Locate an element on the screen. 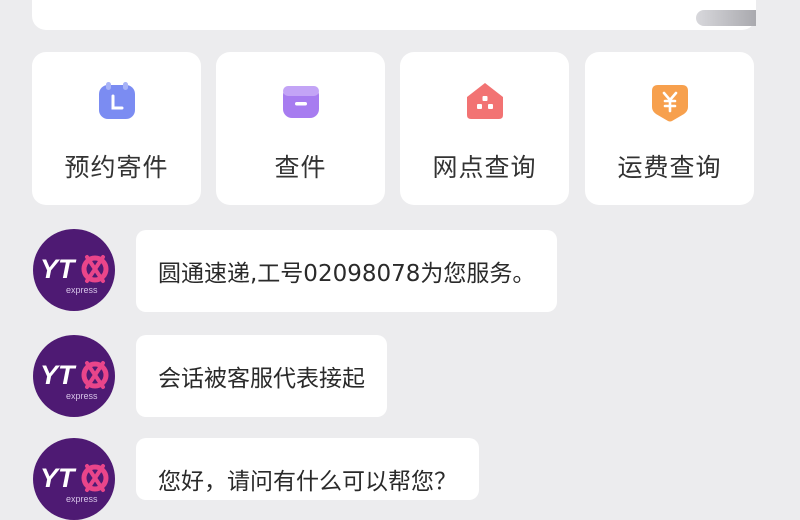  quick-action-track-package: 查件 is located at coordinates (300, 128).